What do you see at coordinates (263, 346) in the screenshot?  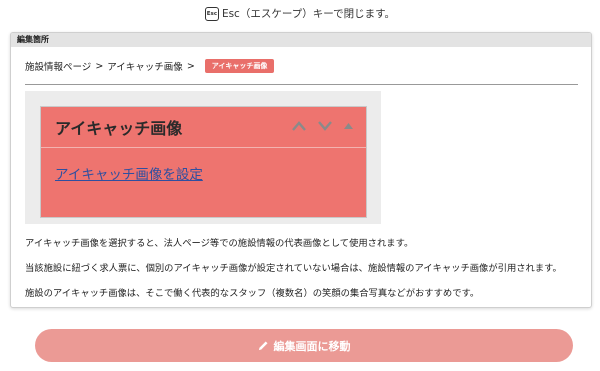 I see `pencil-icon` at bounding box center [263, 346].